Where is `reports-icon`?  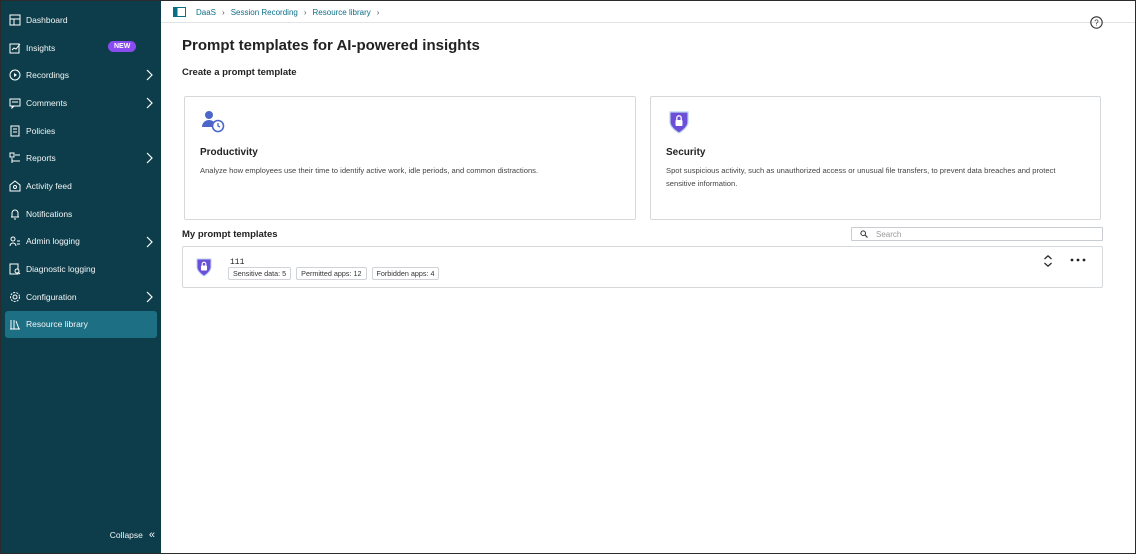 reports-icon is located at coordinates (15, 158).